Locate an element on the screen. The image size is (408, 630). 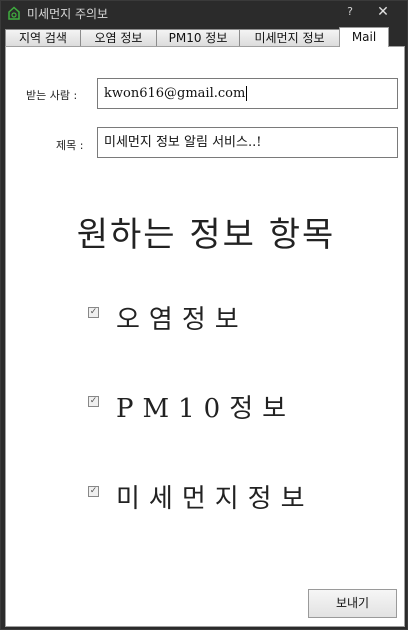
subject-input: 미세먼지 정보 알림 서비스..! is located at coordinates (247, 142).